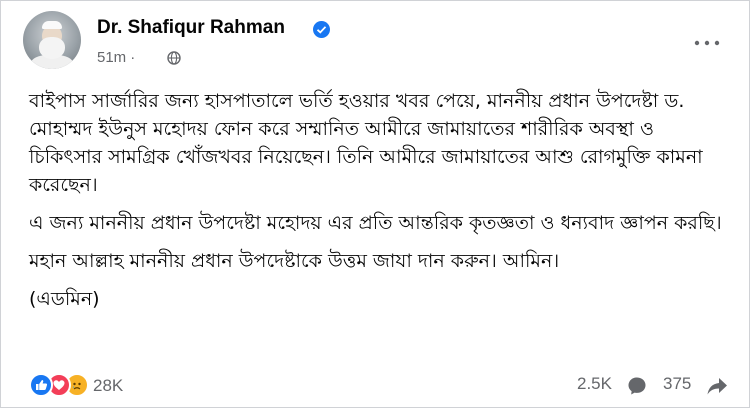 Image resolution: width=750 pixels, height=408 pixels. What do you see at coordinates (191, 28) in the screenshot?
I see `author-name: Dr. Shafiqur Rahman` at bounding box center [191, 28].